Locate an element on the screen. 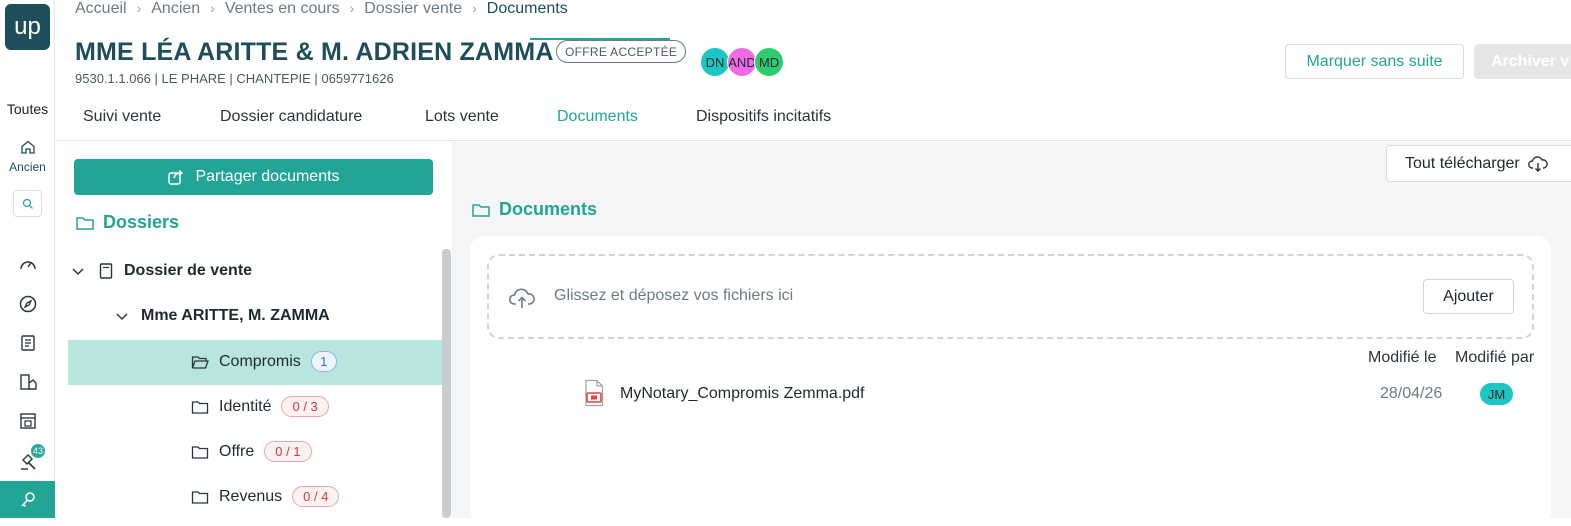  folder-identite: Identité 0 / 3 is located at coordinates (260, 406).